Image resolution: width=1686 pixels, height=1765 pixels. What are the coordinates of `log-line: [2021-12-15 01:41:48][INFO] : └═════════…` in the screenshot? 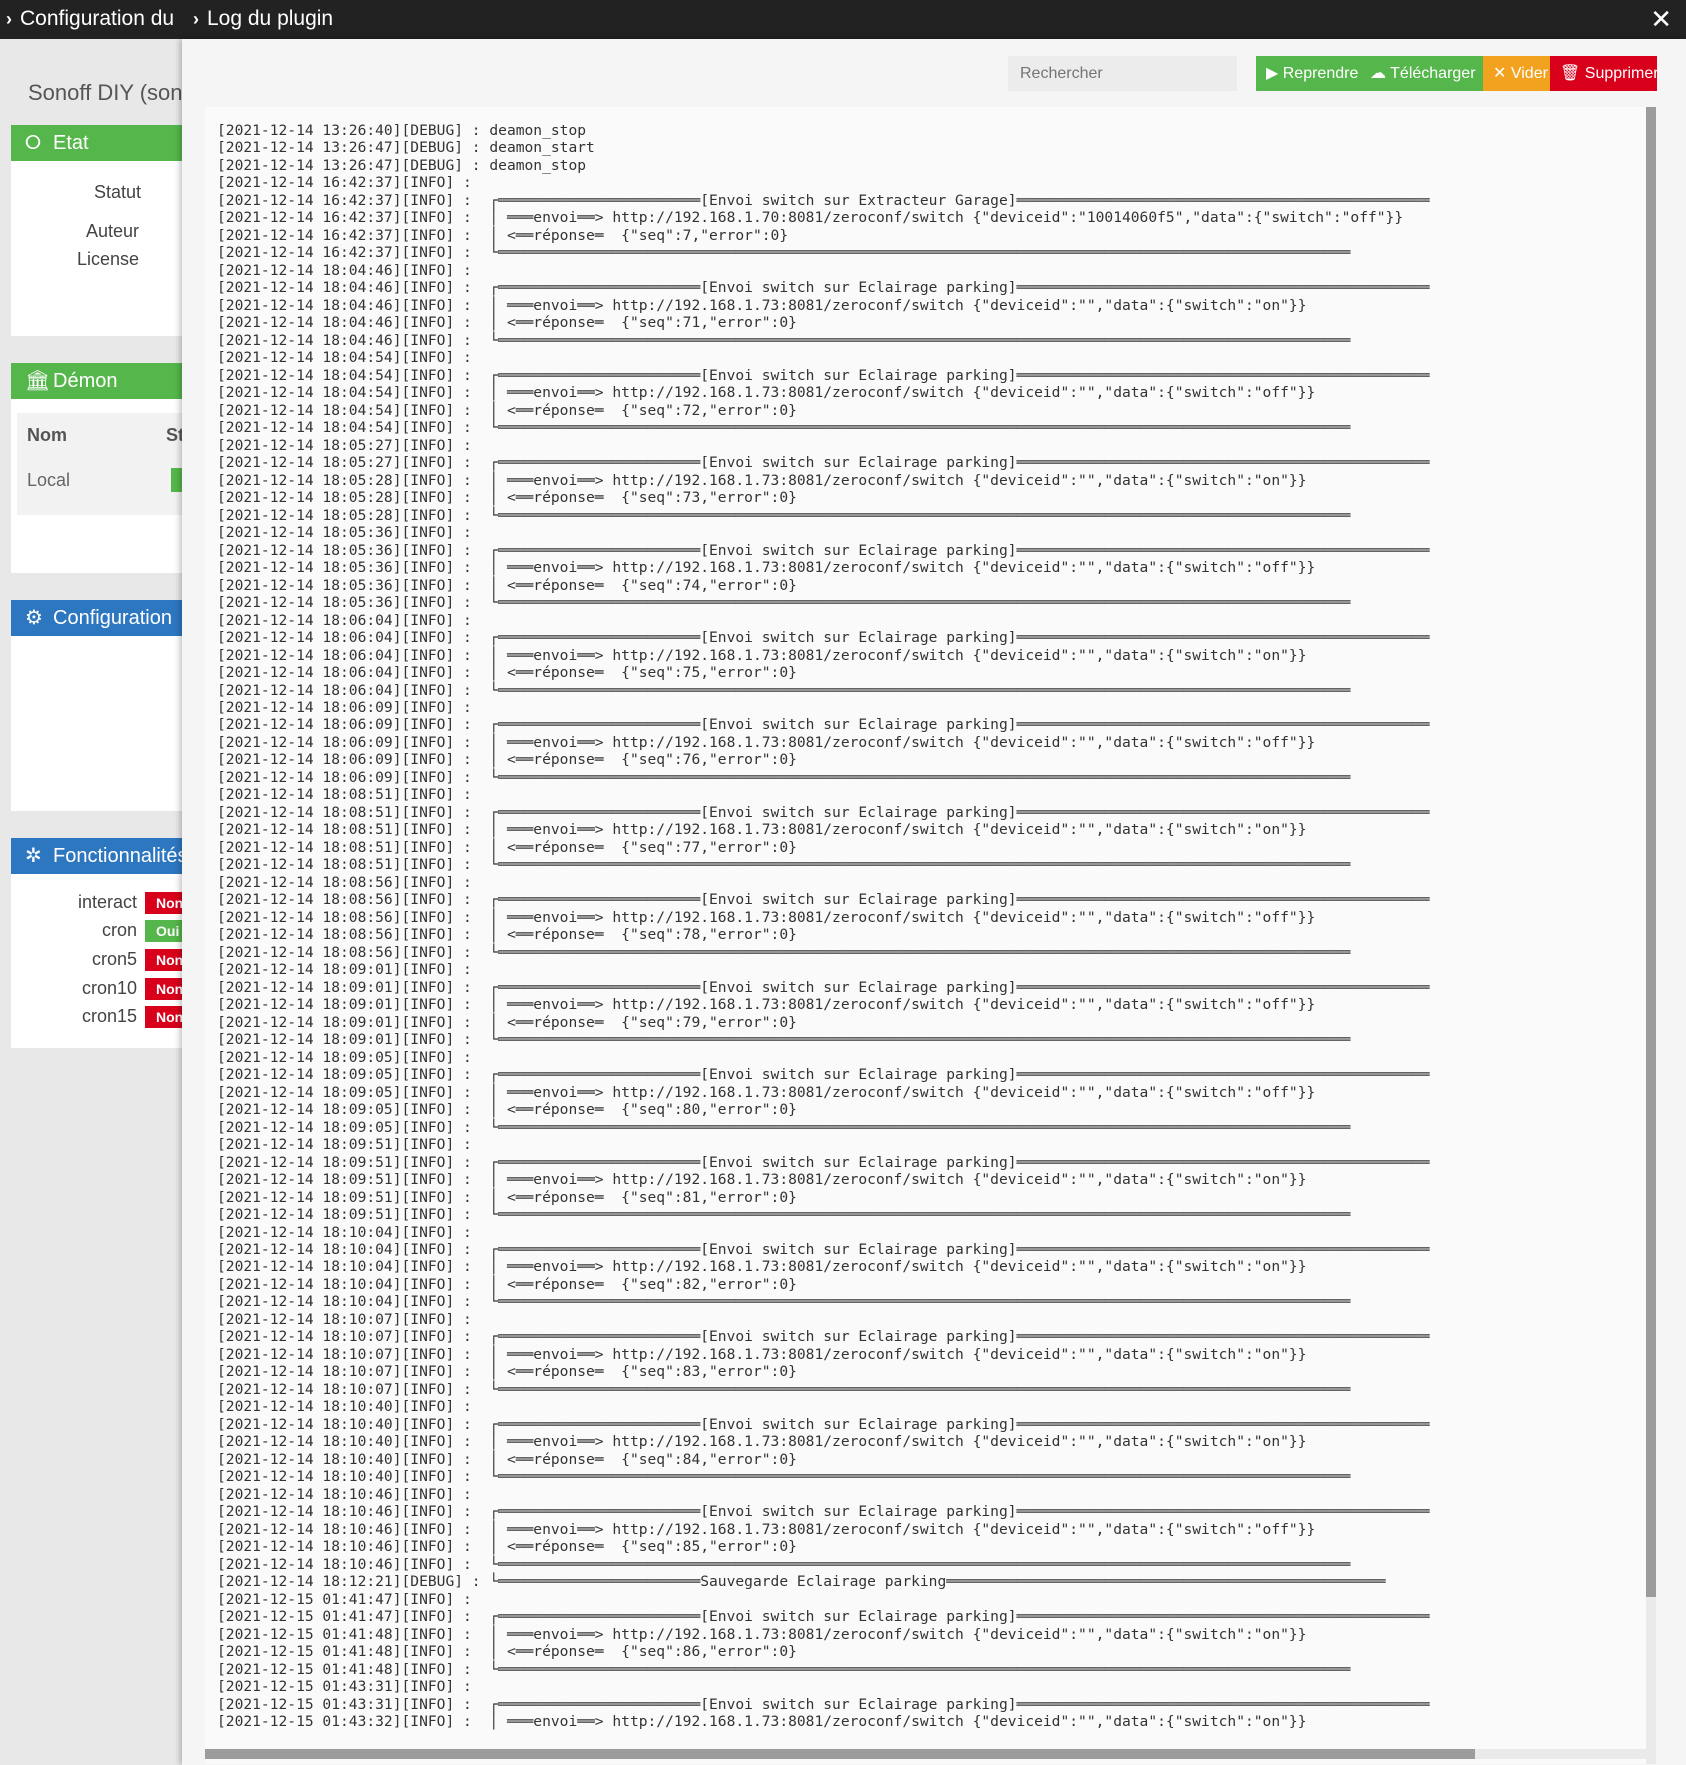 It's located at (784, 1669).